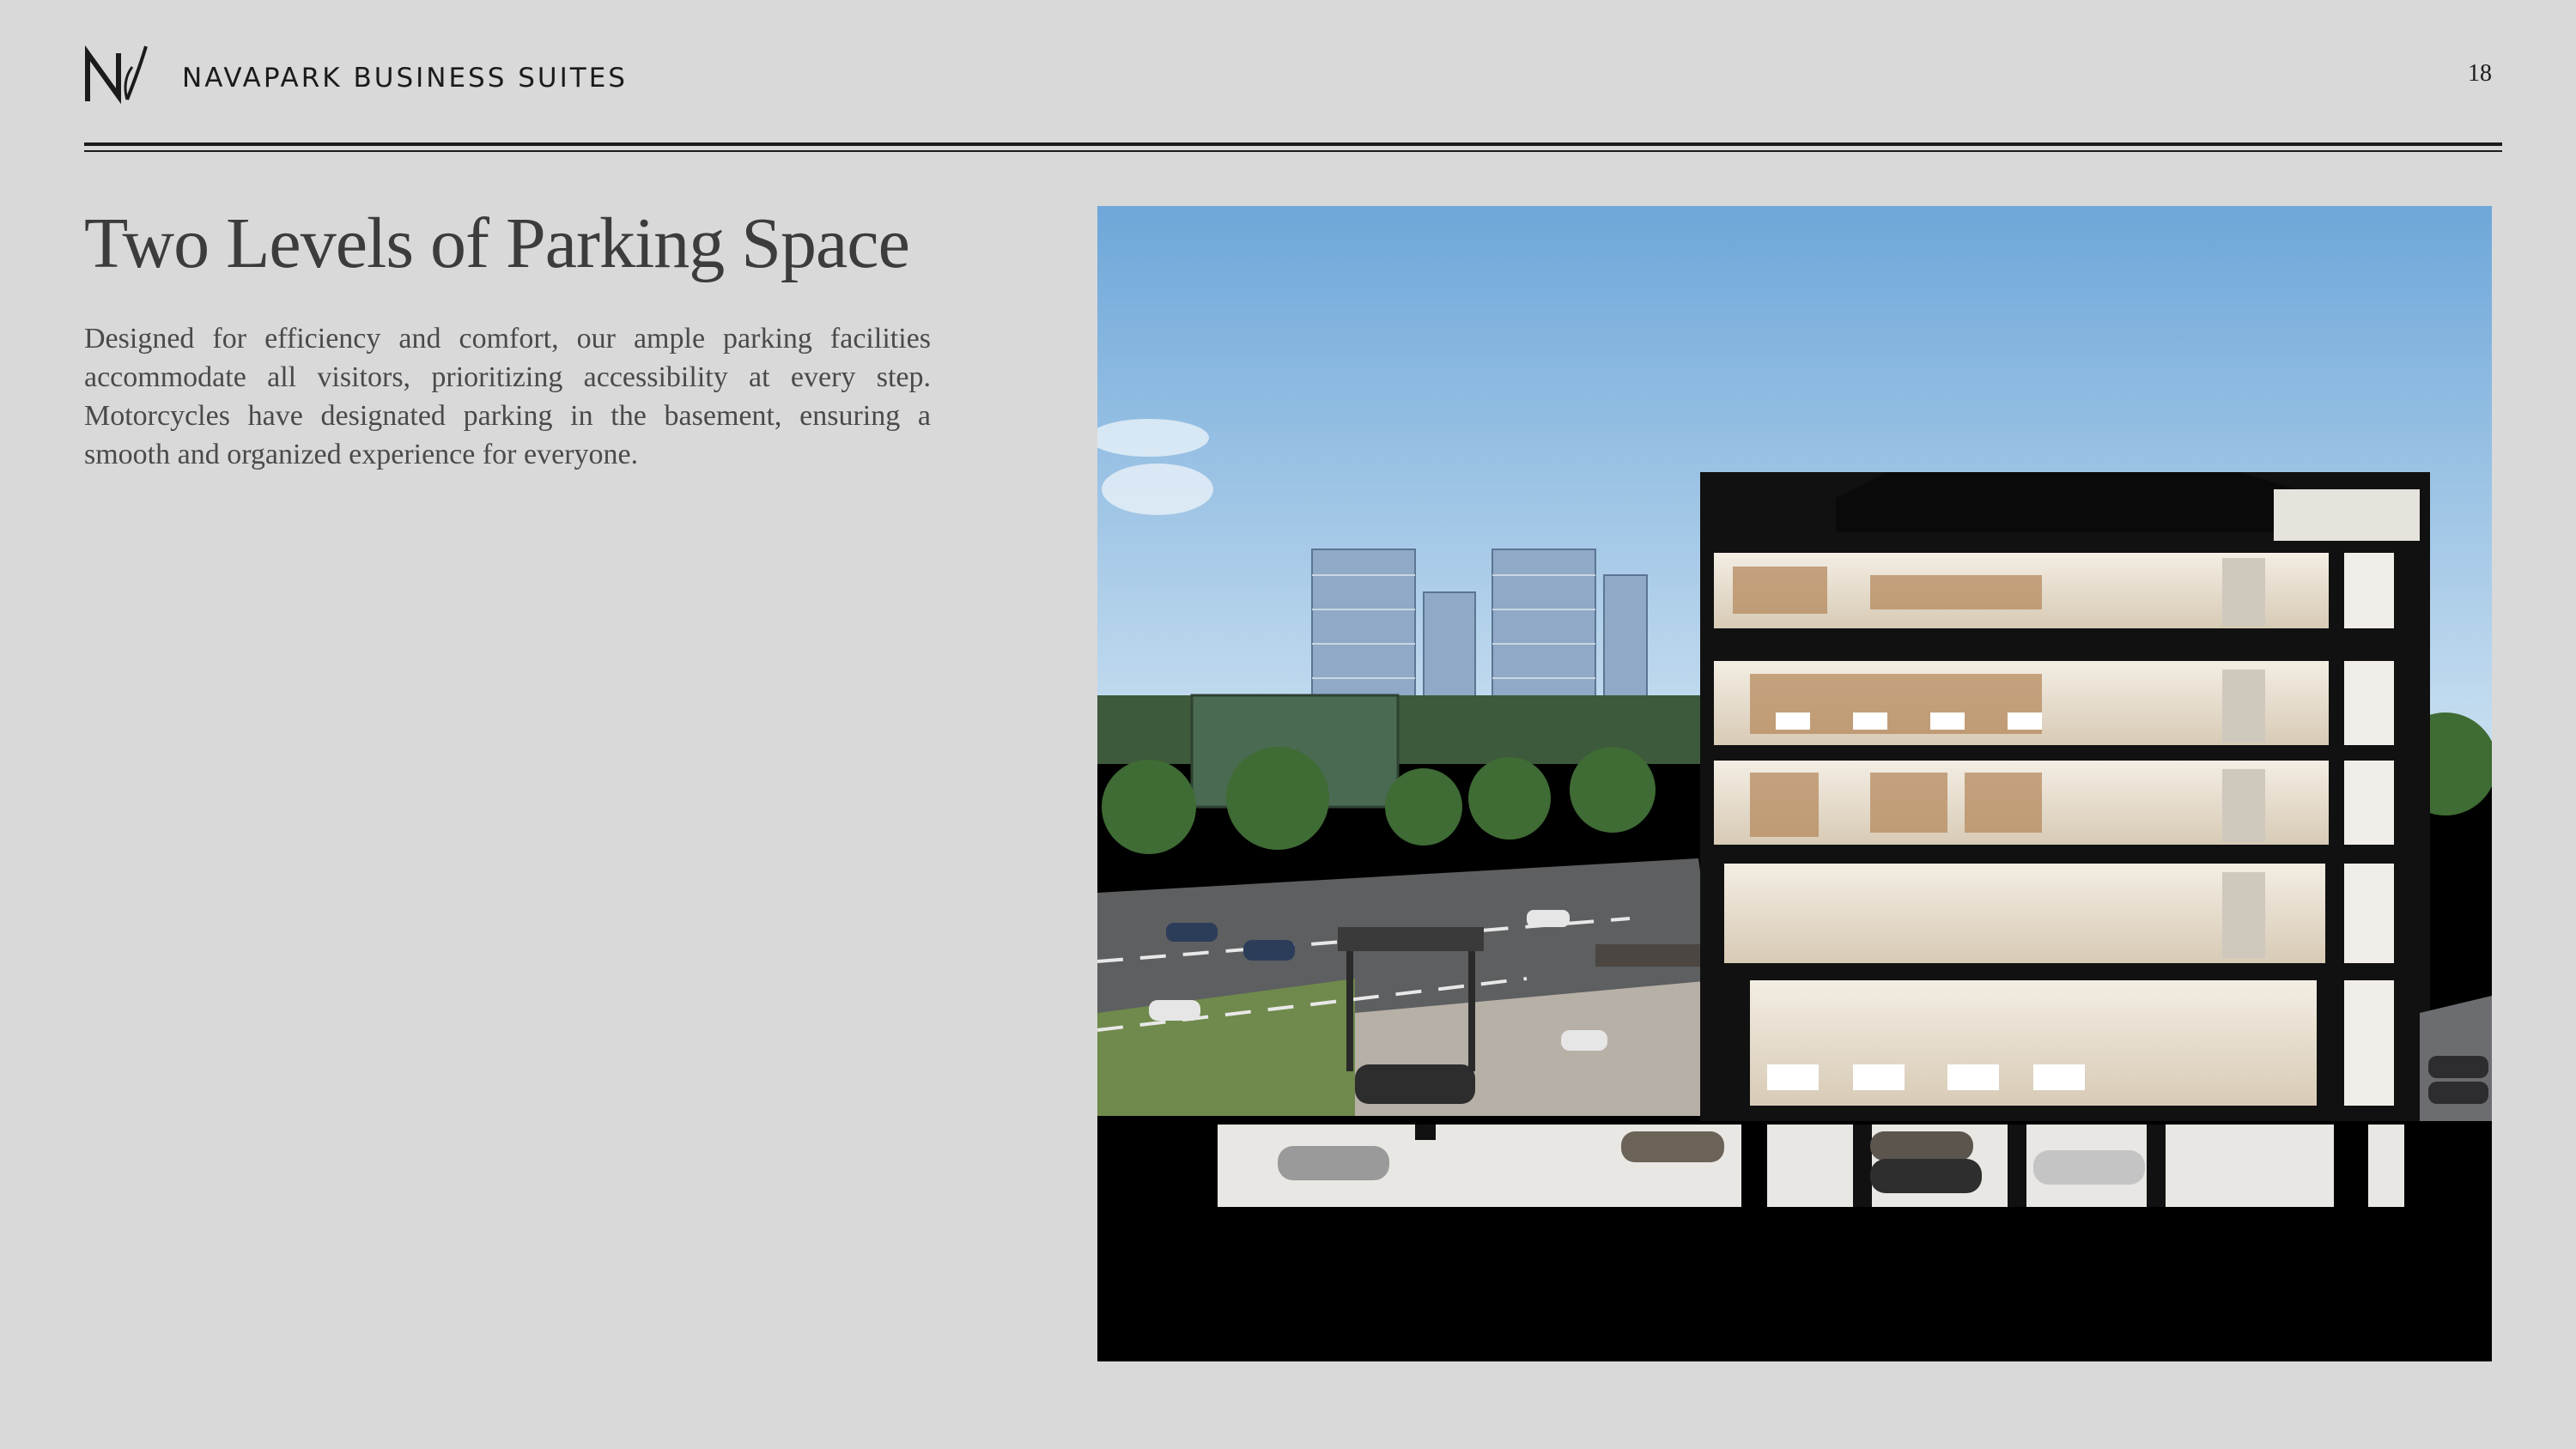 This screenshot has width=2576, height=1449. Describe the element at coordinates (117, 75) in the screenshot. I see `navapark-nv-logo-icon` at that location.